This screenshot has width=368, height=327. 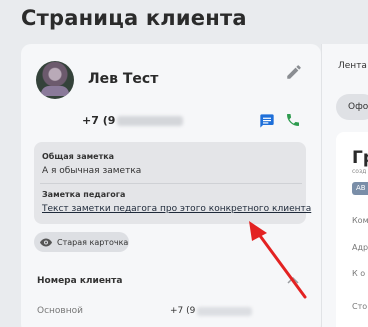 I want to click on phone-icon, so click(x=293, y=120).